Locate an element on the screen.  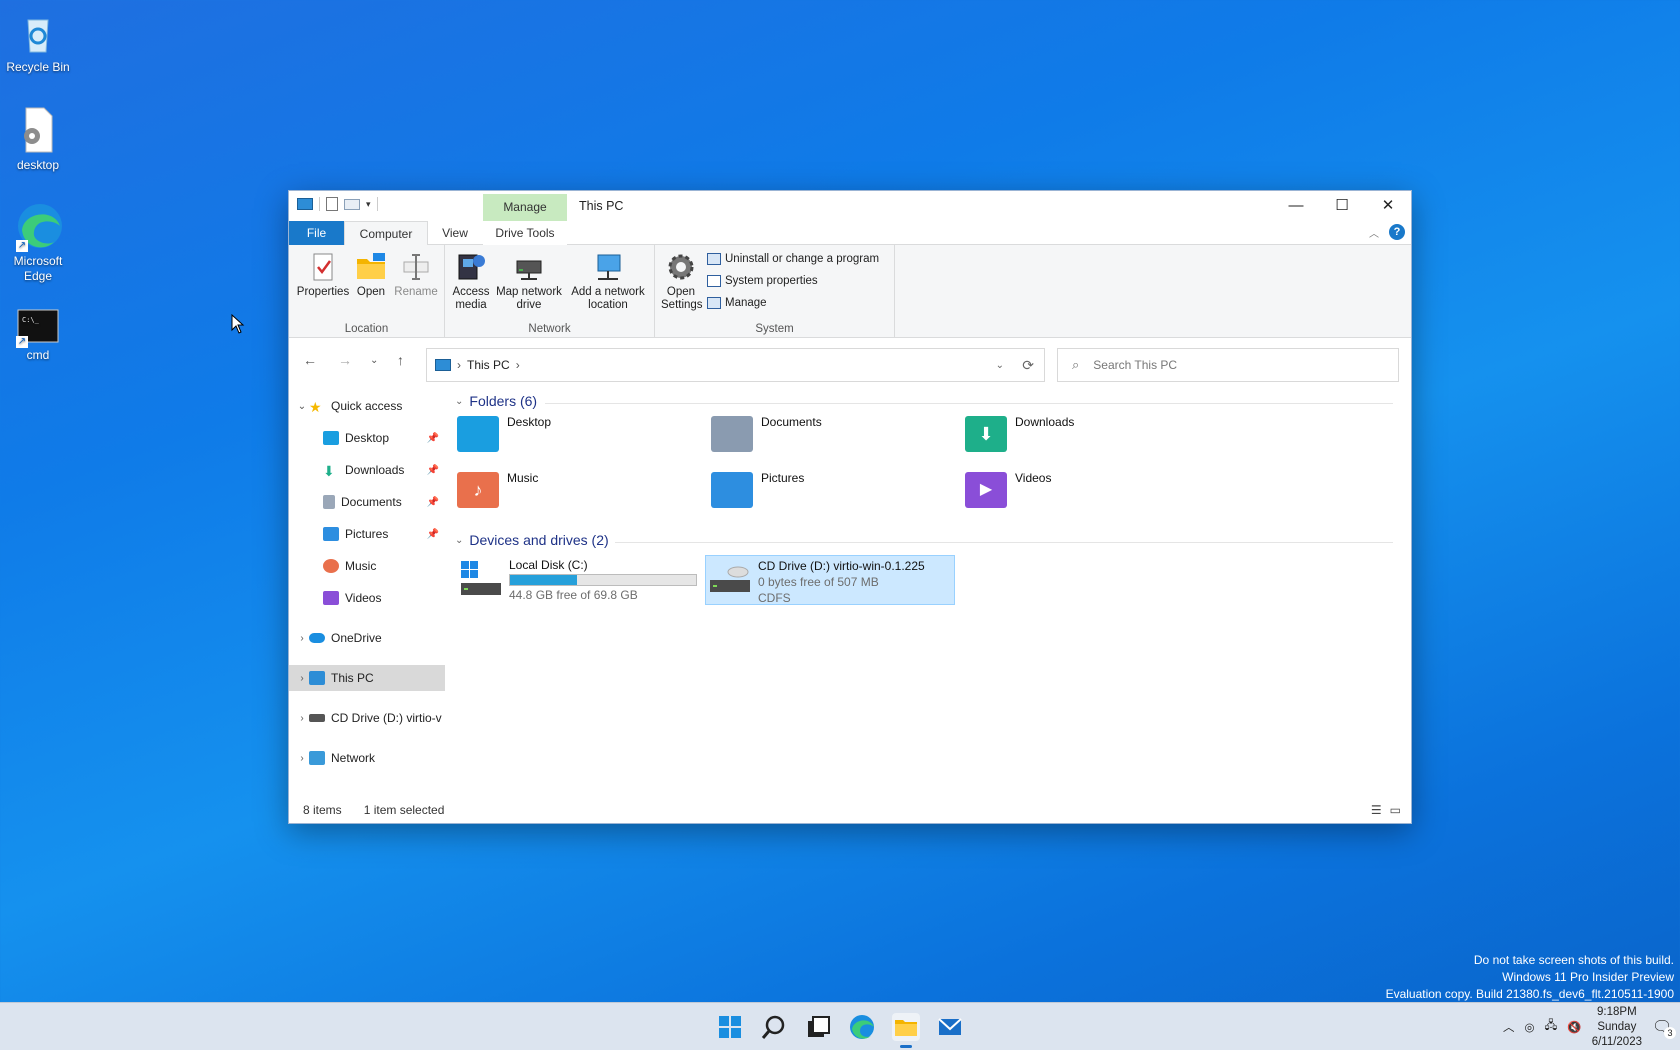
forward-arrow-icon: → is located at coordinates (345, 360).